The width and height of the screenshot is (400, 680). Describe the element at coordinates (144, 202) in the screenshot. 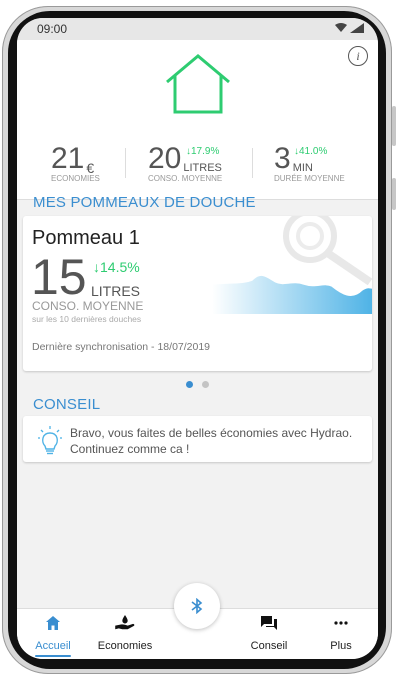

I see `section-title-pommeaux: MES POMMEAUX DE DOUCHE` at that location.